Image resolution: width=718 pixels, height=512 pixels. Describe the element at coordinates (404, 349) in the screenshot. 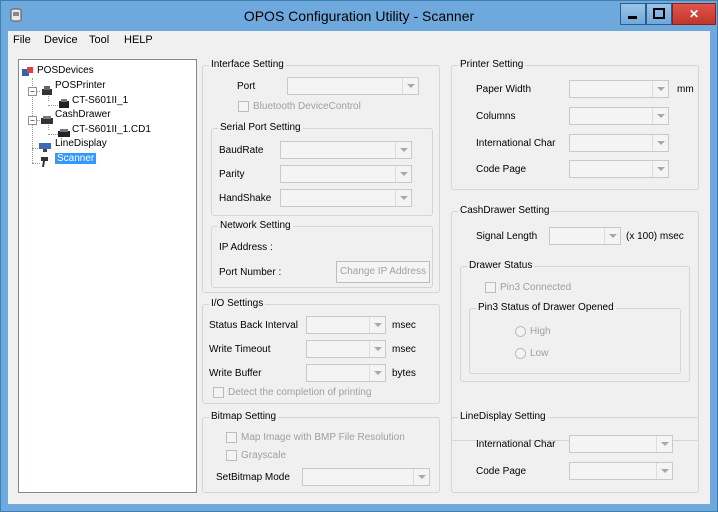

I see `write-timeout-unit: msec` at that location.